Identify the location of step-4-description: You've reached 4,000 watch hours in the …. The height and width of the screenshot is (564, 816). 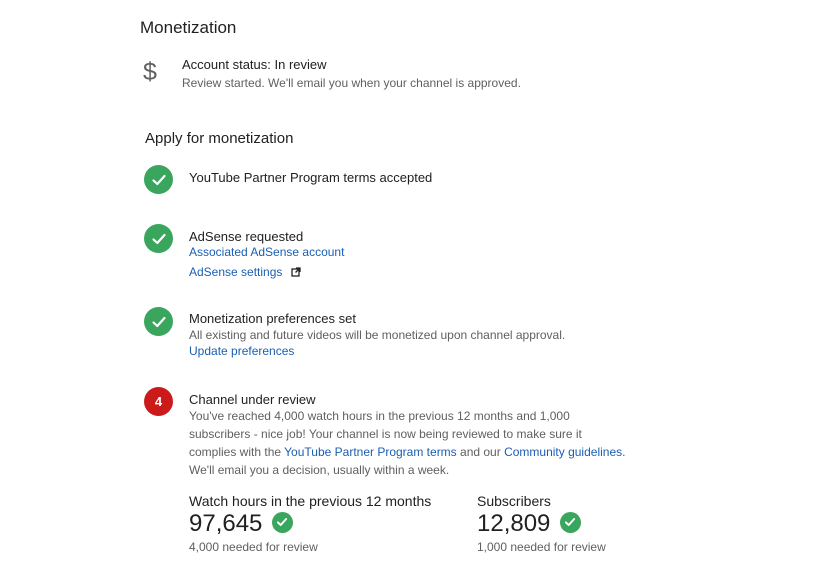
(409, 443).